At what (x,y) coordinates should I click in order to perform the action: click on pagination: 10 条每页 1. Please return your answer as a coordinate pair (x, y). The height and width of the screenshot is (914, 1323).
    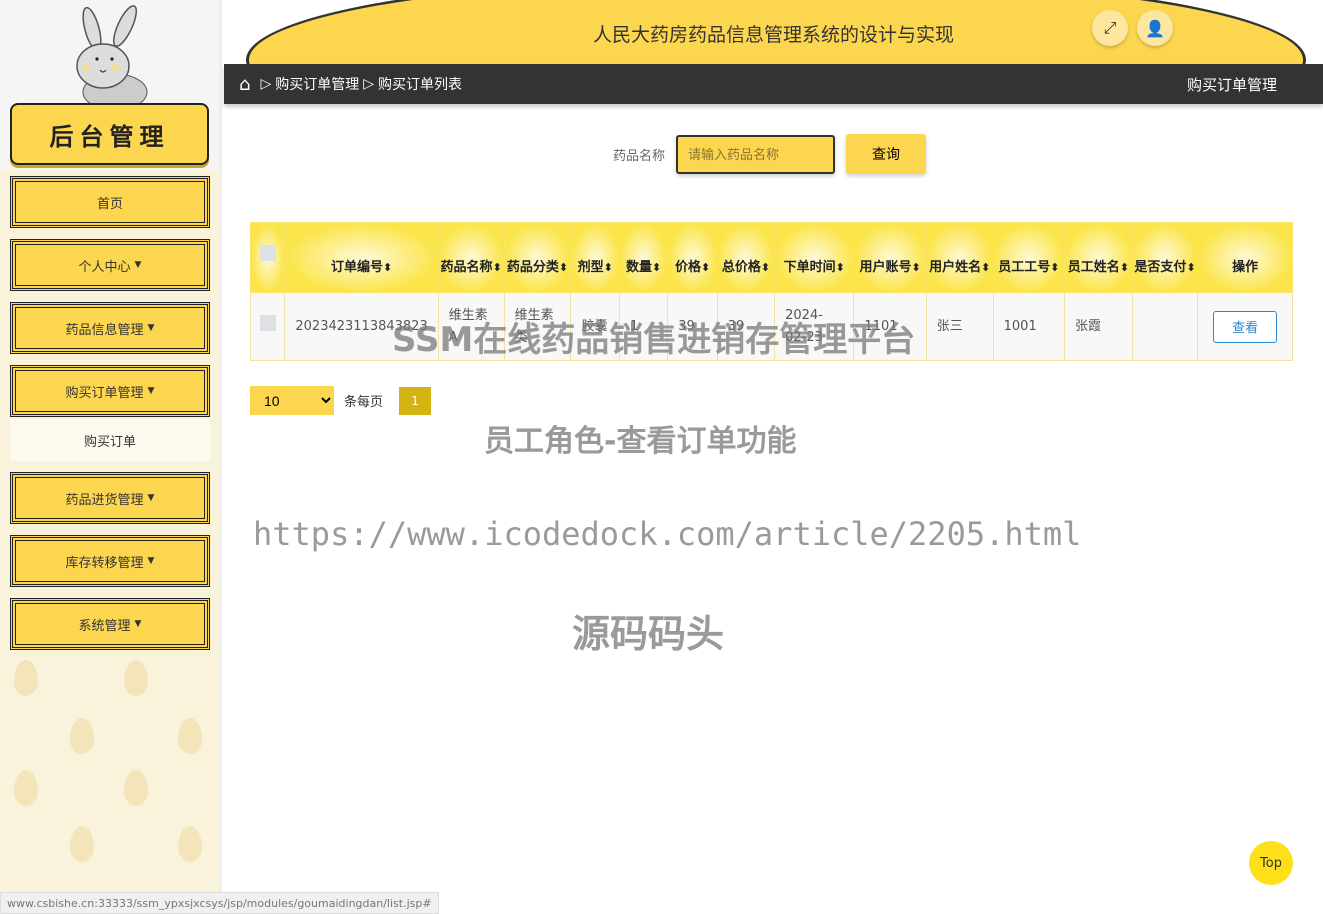
    Looking at the image, I should click on (341, 400).